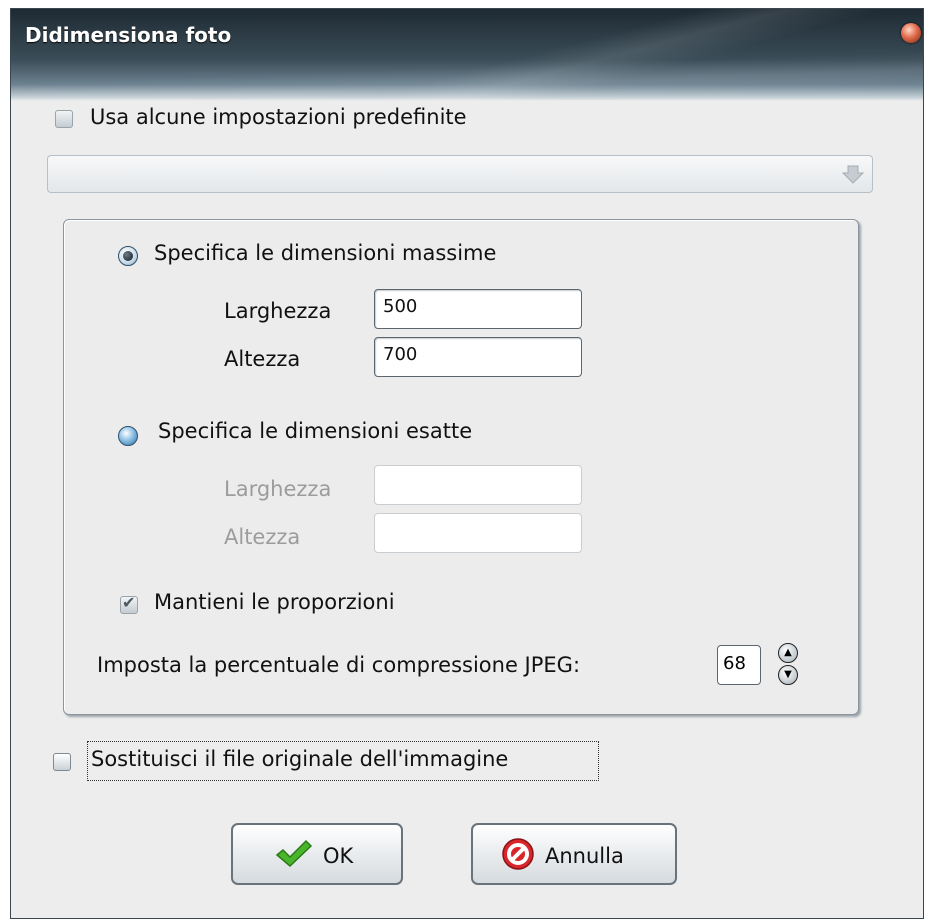 This screenshot has height=919, width=928. I want to click on checkmark-icon: ✔, so click(129, 602).